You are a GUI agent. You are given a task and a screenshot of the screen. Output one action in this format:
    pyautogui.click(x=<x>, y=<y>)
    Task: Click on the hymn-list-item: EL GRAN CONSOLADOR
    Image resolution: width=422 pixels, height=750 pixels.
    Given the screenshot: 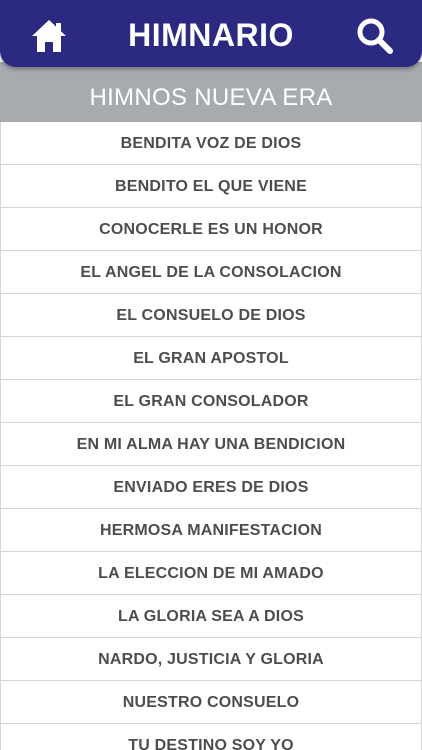 What is the action you would take?
    pyautogui.click(x=211, y=401)
    